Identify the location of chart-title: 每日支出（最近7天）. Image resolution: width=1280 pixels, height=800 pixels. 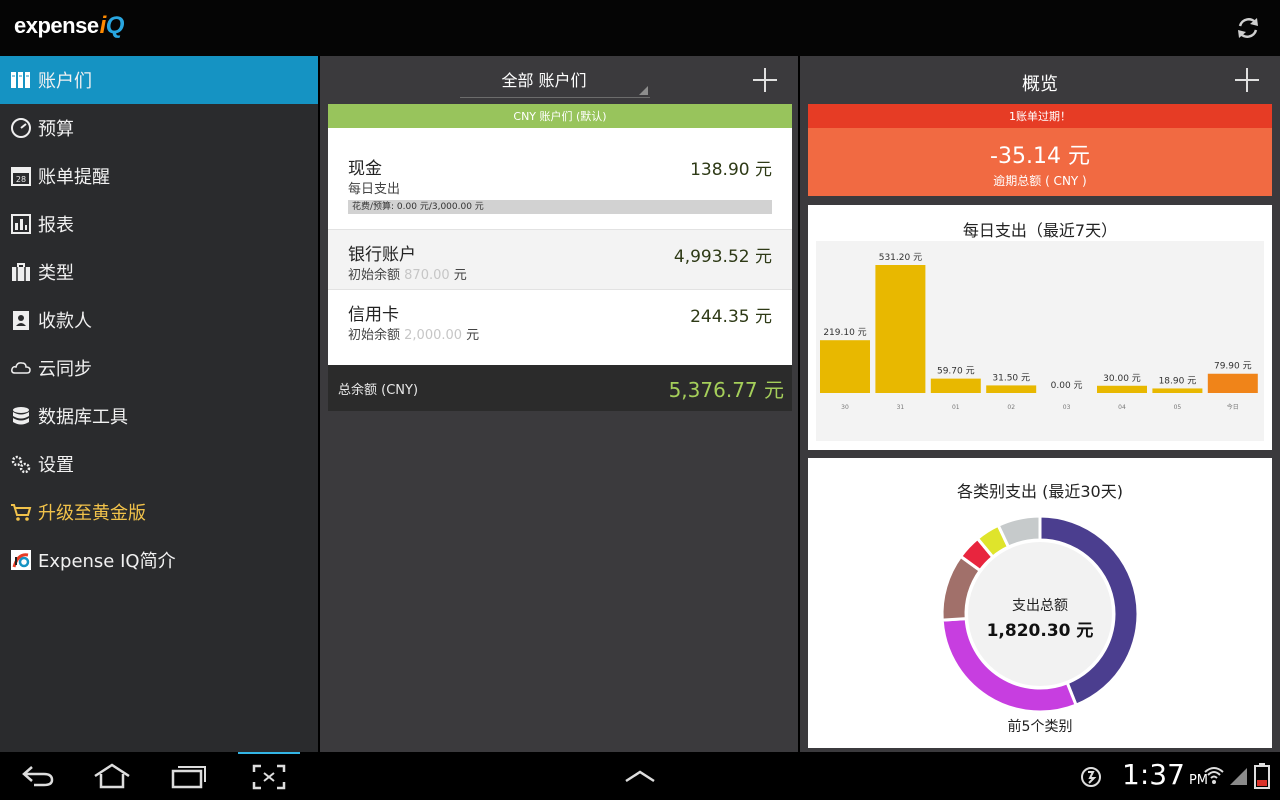
(1040, 230).